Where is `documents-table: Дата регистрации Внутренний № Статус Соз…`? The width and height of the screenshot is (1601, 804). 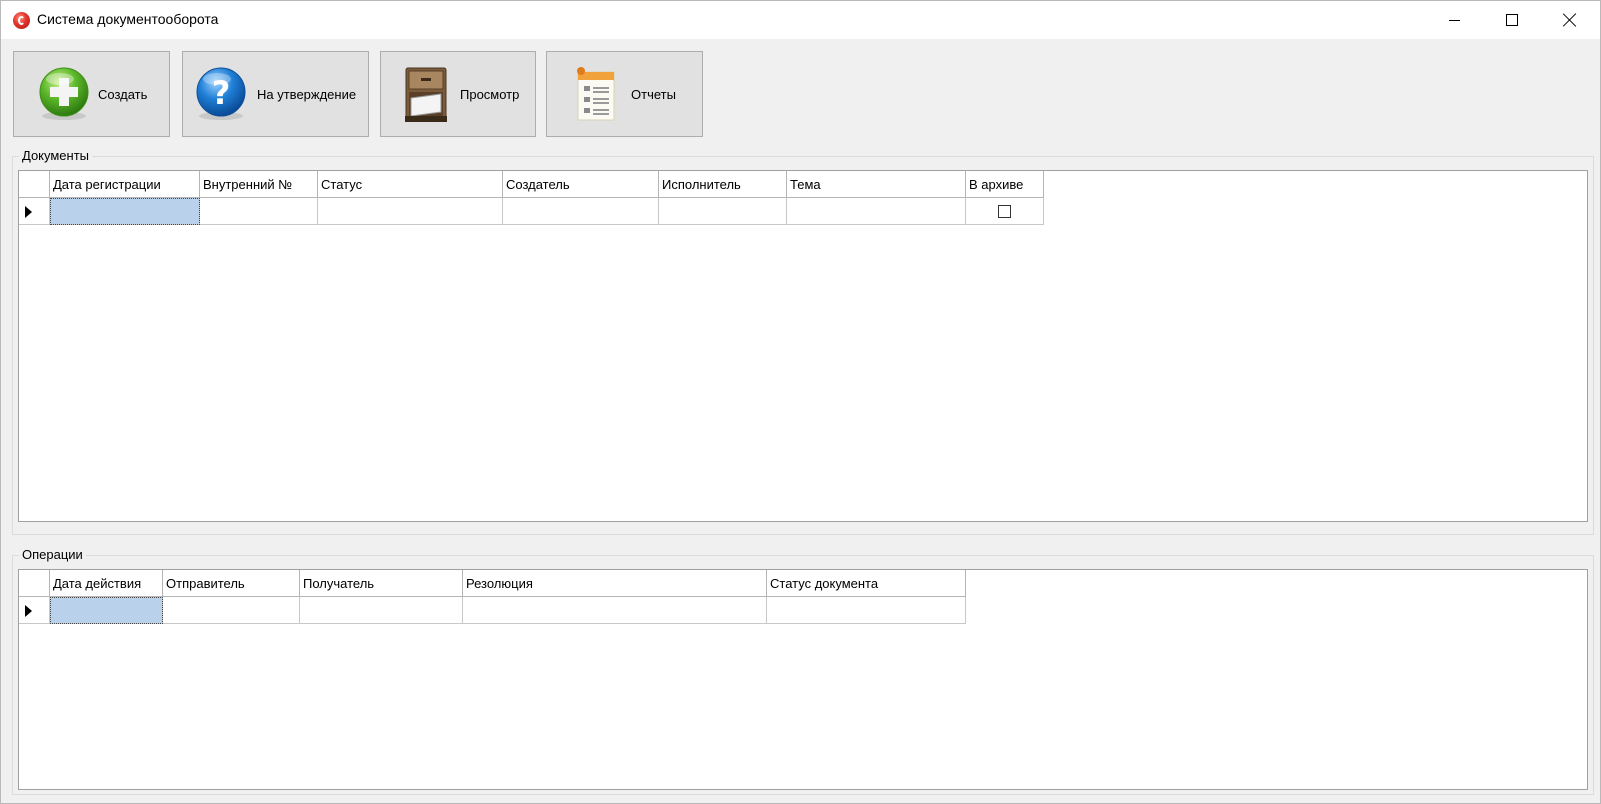
documents-table: Дата регистрации Внутренний № Статус Соз… is located at coordinates (531, 198).